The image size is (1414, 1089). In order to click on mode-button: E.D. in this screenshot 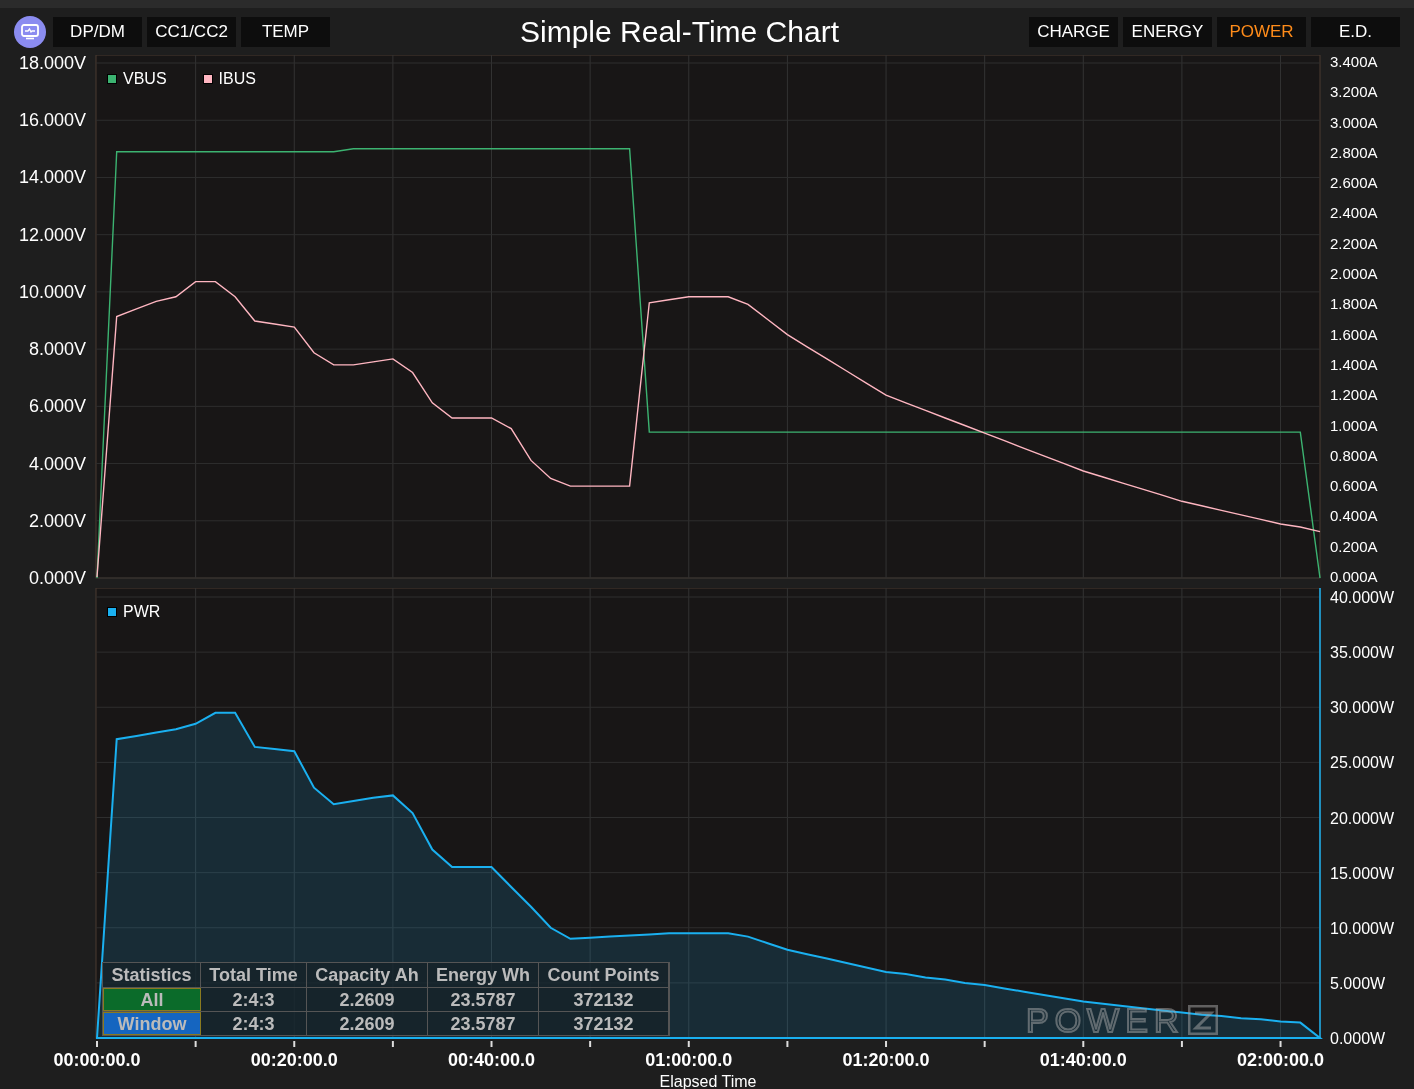, I will do `click(1355, 31)`.